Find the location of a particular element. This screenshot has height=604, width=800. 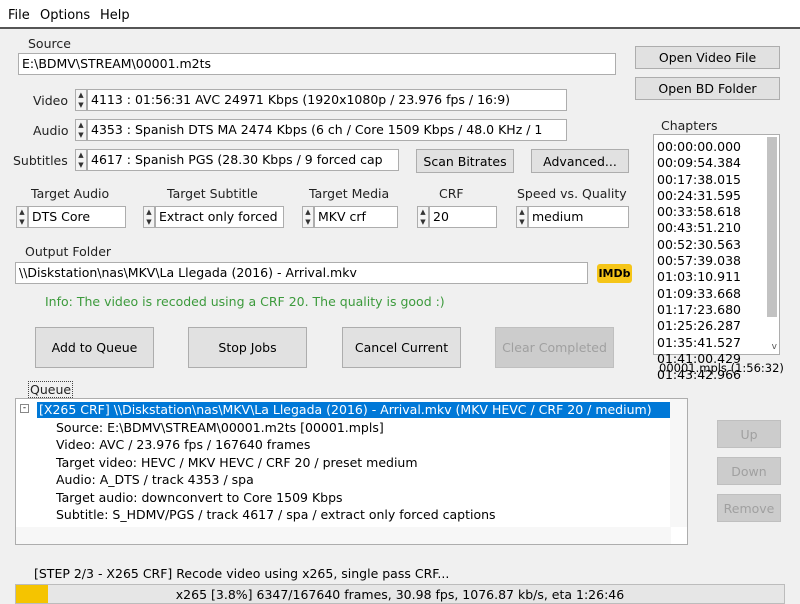

remove-button: Remove is located at coordinates (749, 508).